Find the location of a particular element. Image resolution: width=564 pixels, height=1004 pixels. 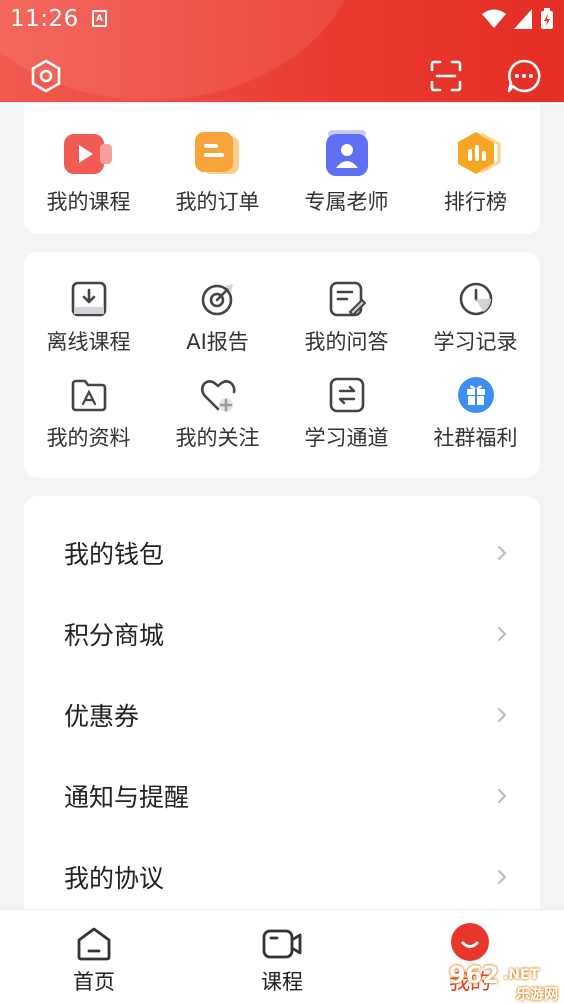

tool-label: AI报告 is located at coordinates (217, 342).